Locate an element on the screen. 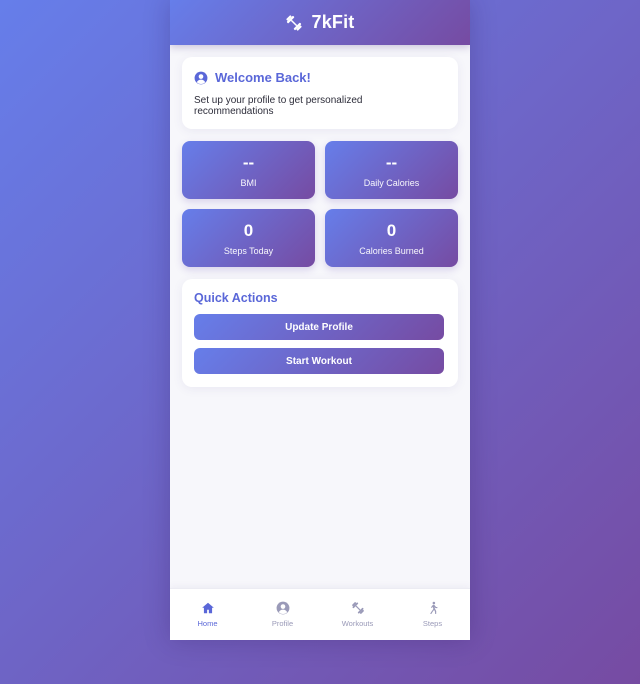  nav-label: Profile is located at coordinates (282, 623).